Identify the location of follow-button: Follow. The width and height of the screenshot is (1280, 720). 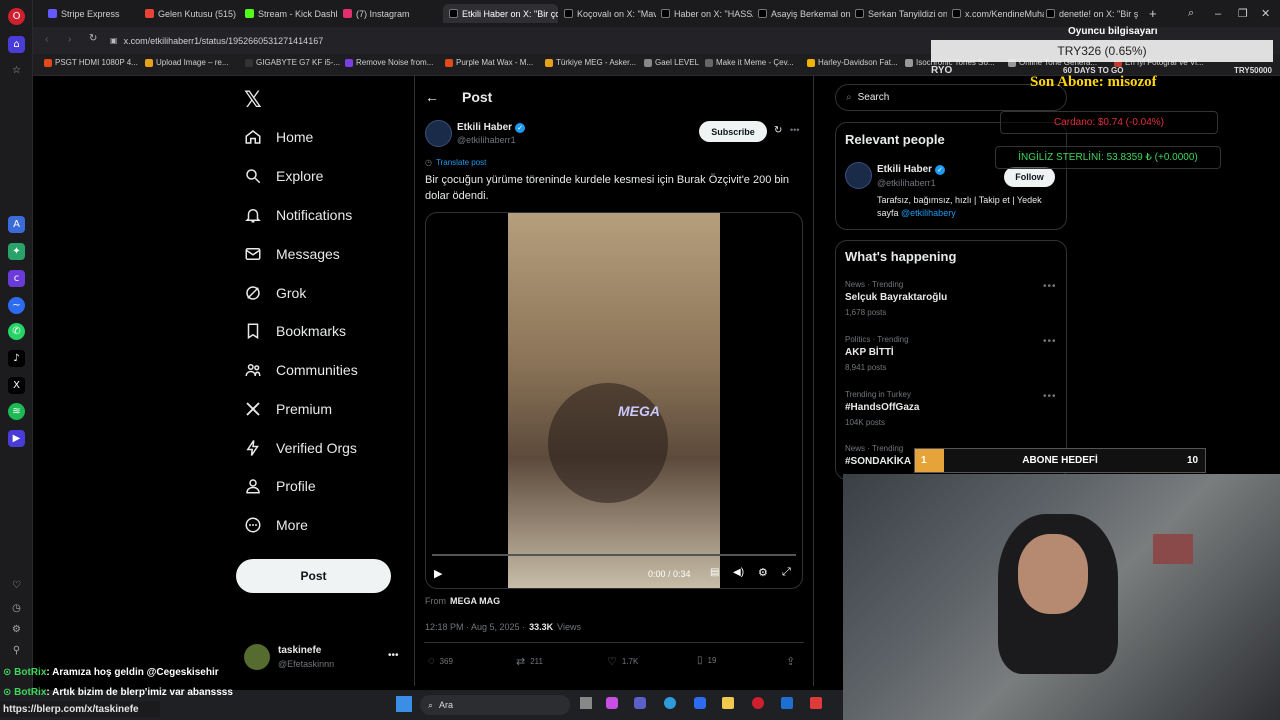
(1029, 177).